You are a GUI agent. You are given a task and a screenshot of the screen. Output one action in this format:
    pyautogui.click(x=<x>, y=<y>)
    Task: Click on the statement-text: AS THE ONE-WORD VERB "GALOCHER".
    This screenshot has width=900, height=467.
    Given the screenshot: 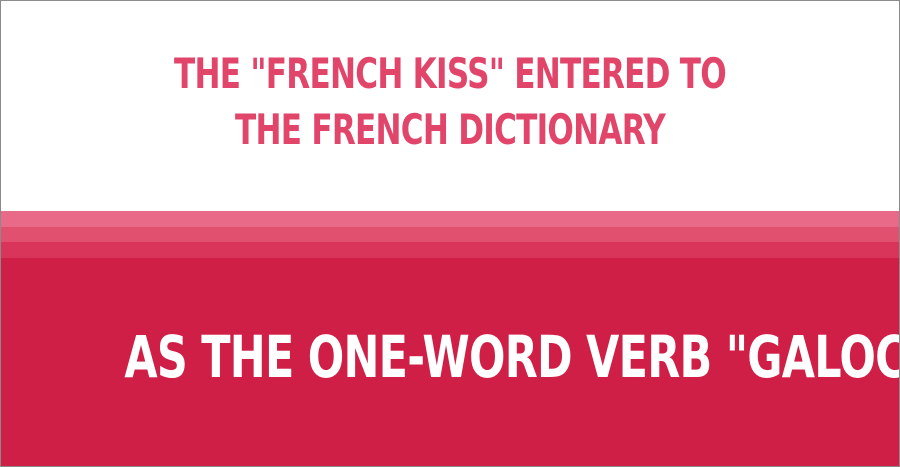 What is the action you would take?
    pyautogui.click(x=511, y=357)
    